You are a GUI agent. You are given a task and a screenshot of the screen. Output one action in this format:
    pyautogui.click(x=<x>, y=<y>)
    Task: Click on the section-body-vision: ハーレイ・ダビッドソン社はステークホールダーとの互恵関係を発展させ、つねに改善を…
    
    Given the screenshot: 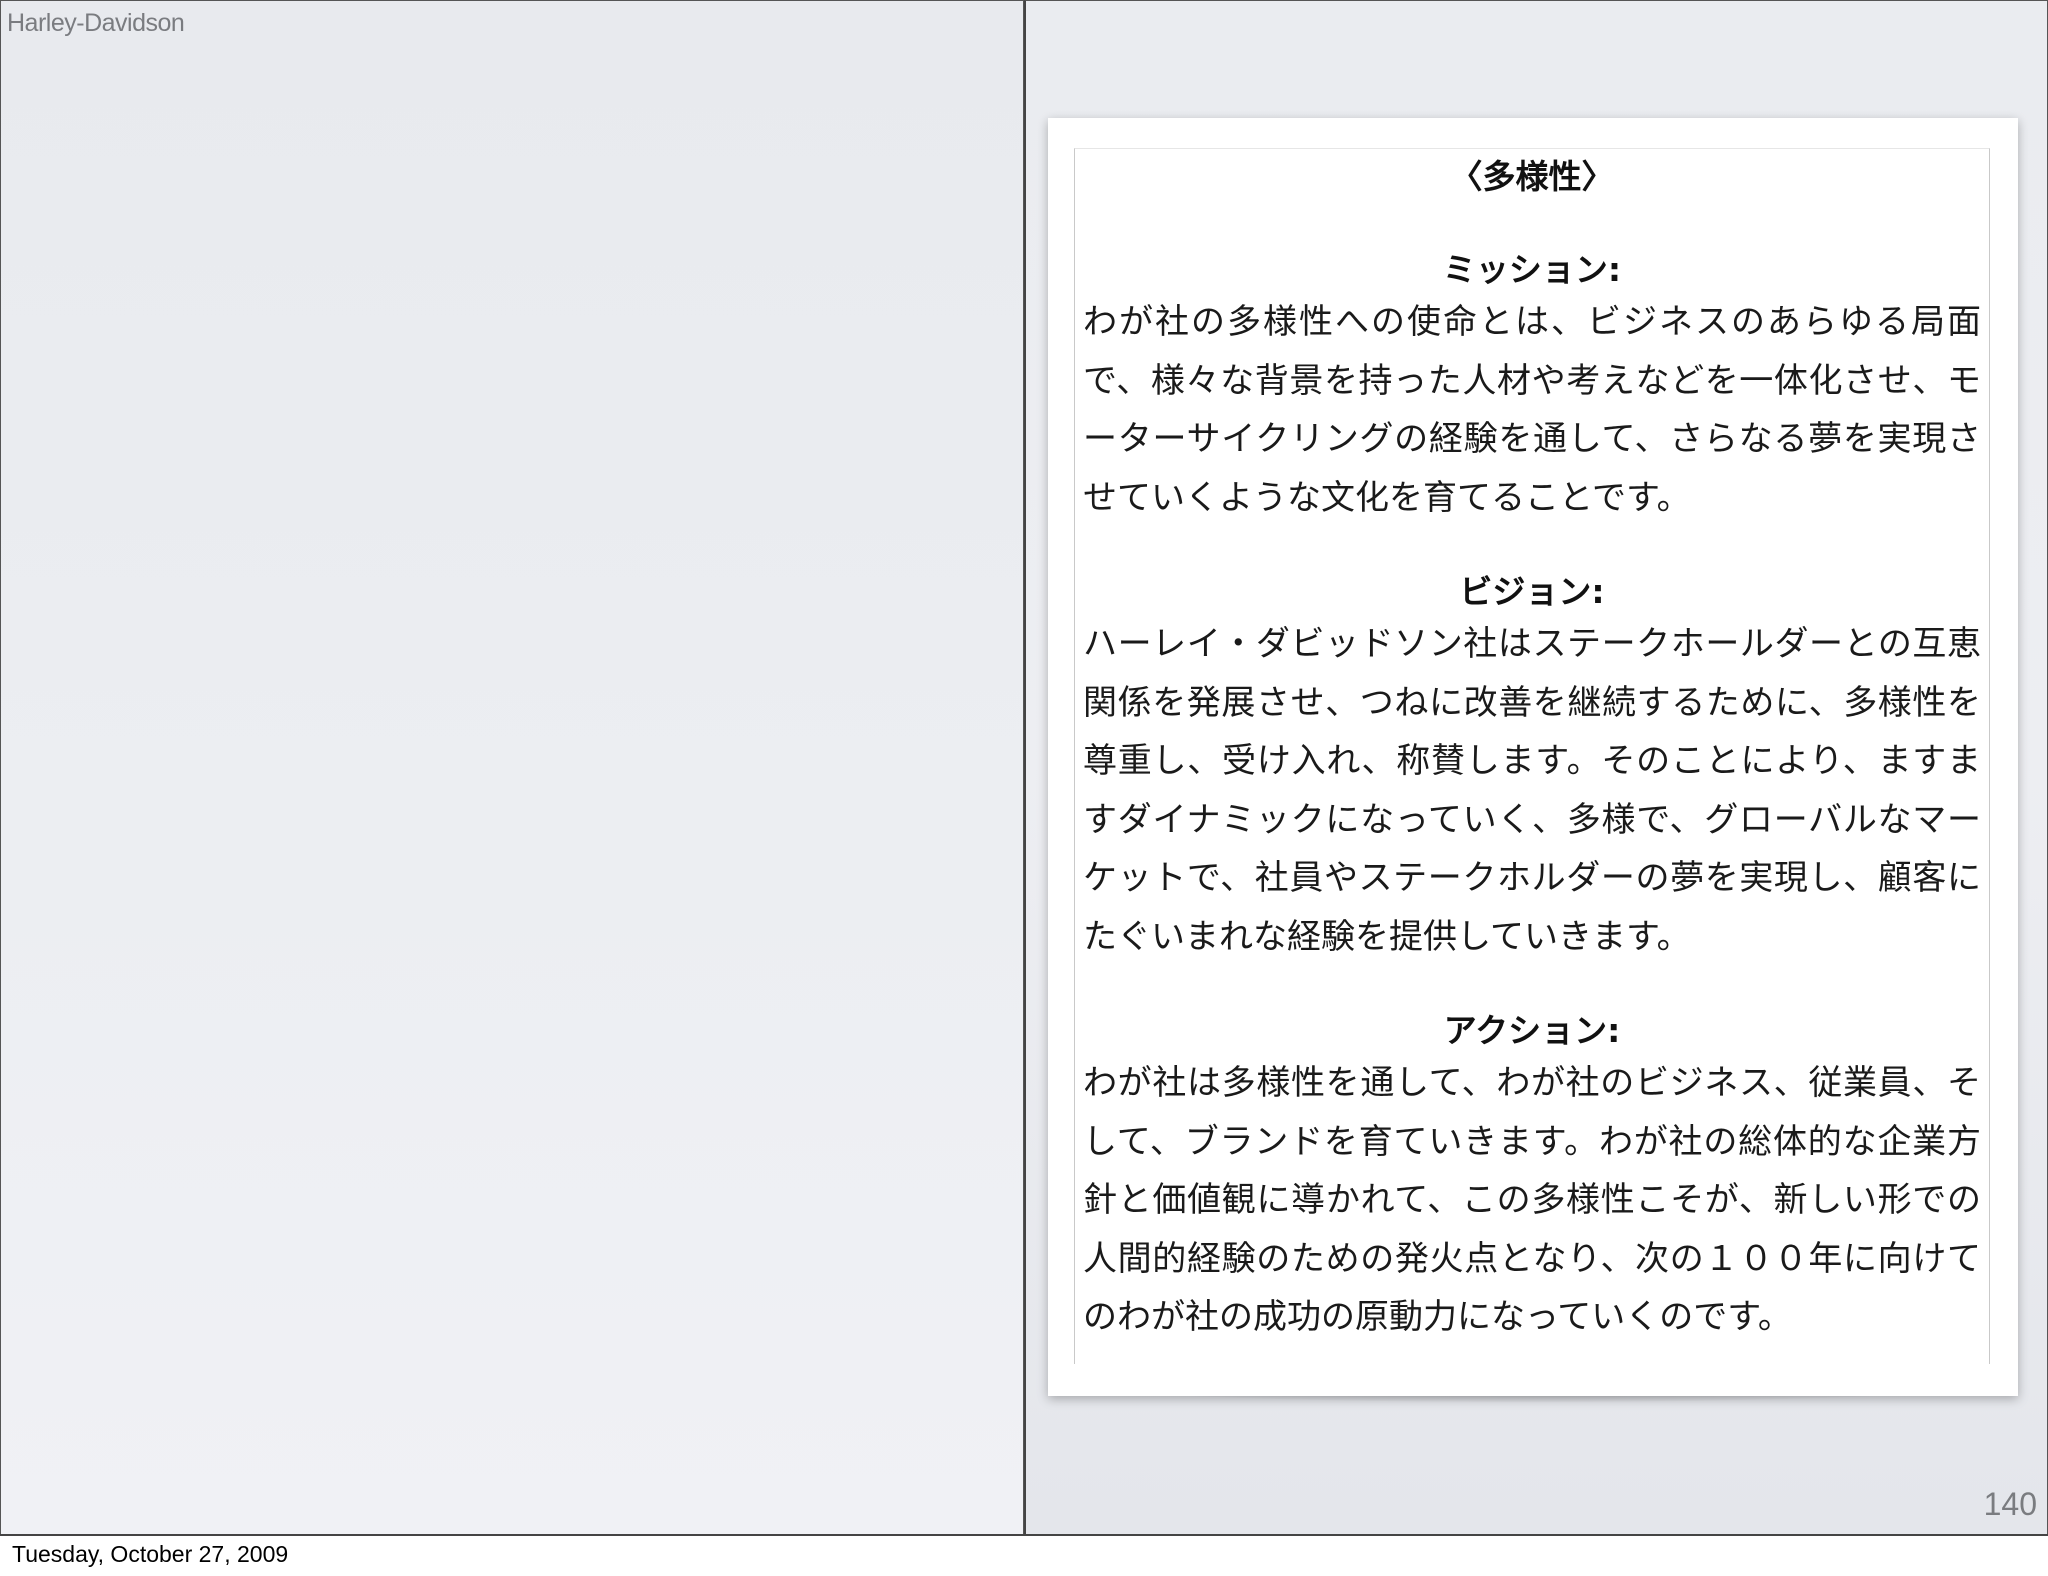 What is the action you would take?
    pyautogui.click(x=1532, y=790)
    